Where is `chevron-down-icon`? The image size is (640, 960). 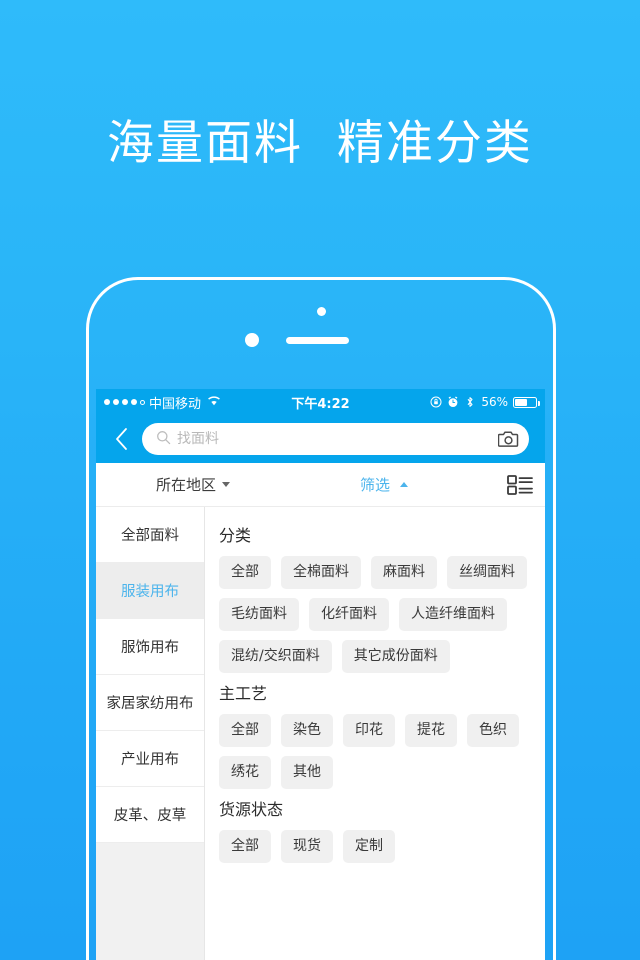
chevron-down-icon is located at coordinates (226, 484).